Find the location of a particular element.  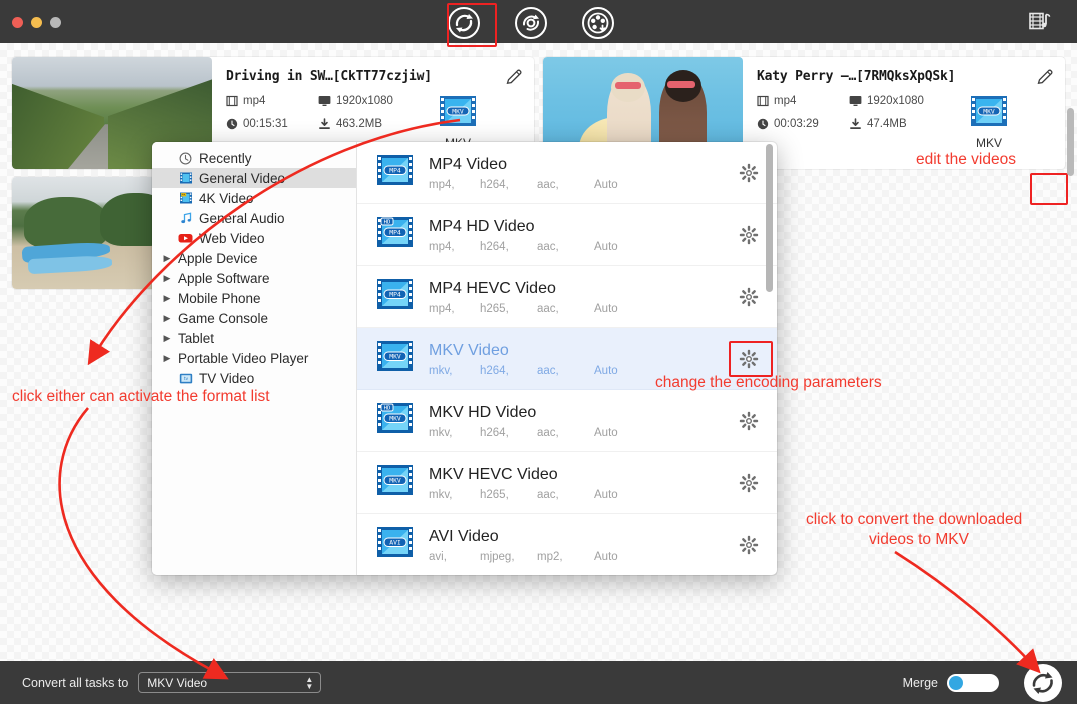

film-video-icon is located at coordinates (185, 178).